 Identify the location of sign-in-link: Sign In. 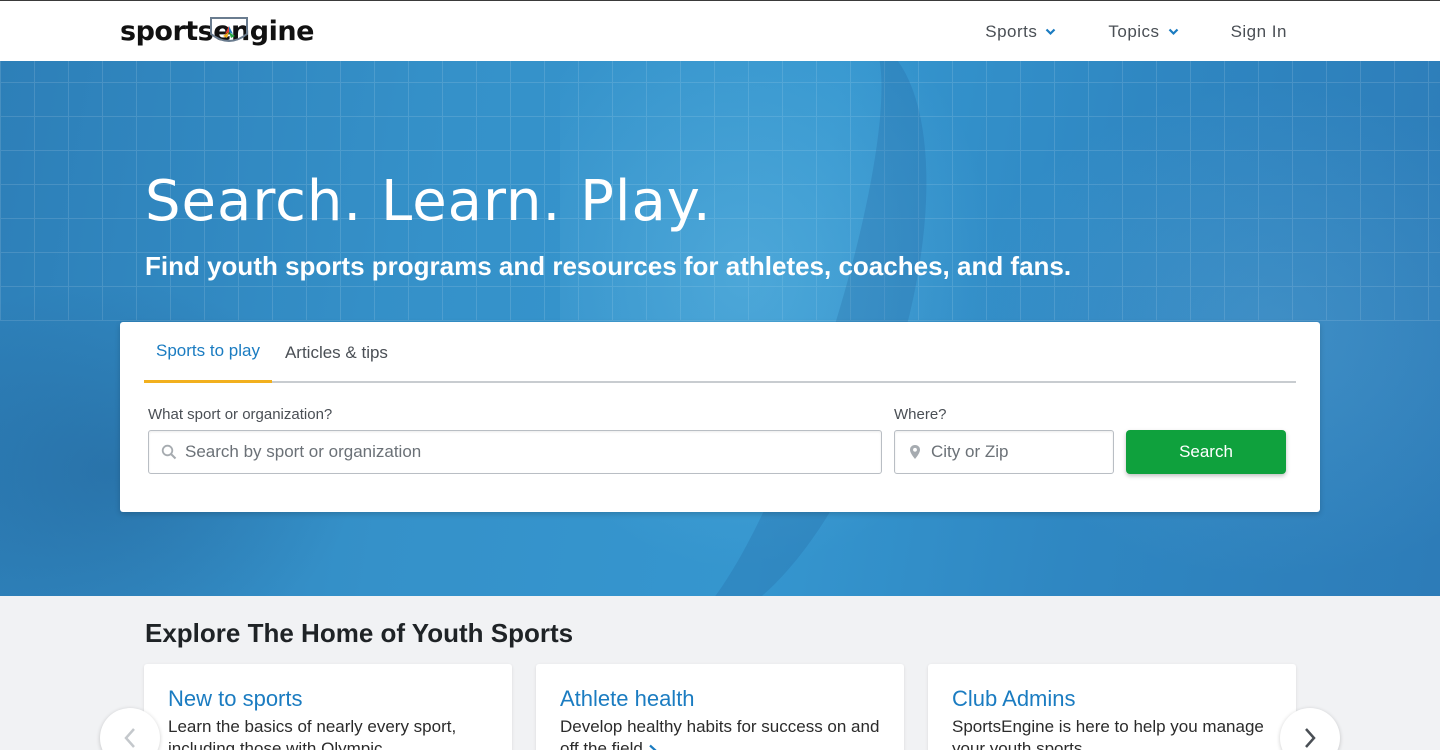
(1259, 32).